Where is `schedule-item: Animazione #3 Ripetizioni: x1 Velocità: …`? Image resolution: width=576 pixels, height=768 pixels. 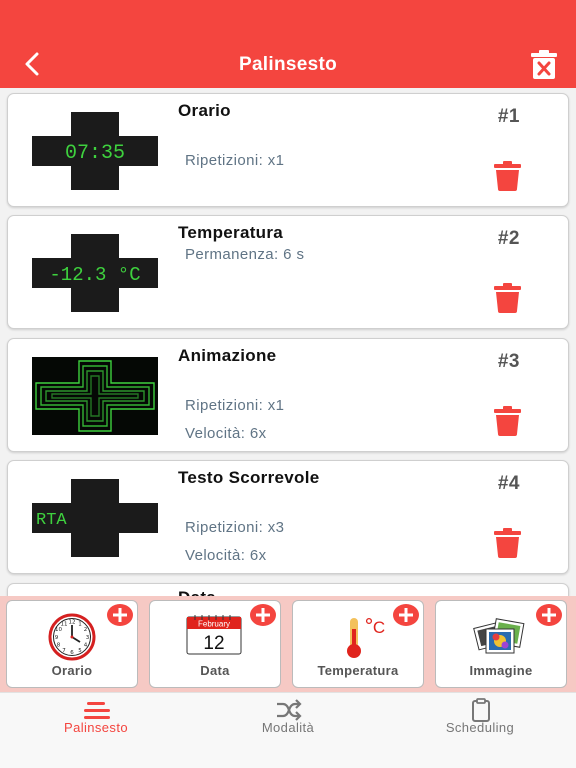
schedule-item: Animazione #3 Ripetizioni: x1 Velocità: … is located at coordinates (288, 395).